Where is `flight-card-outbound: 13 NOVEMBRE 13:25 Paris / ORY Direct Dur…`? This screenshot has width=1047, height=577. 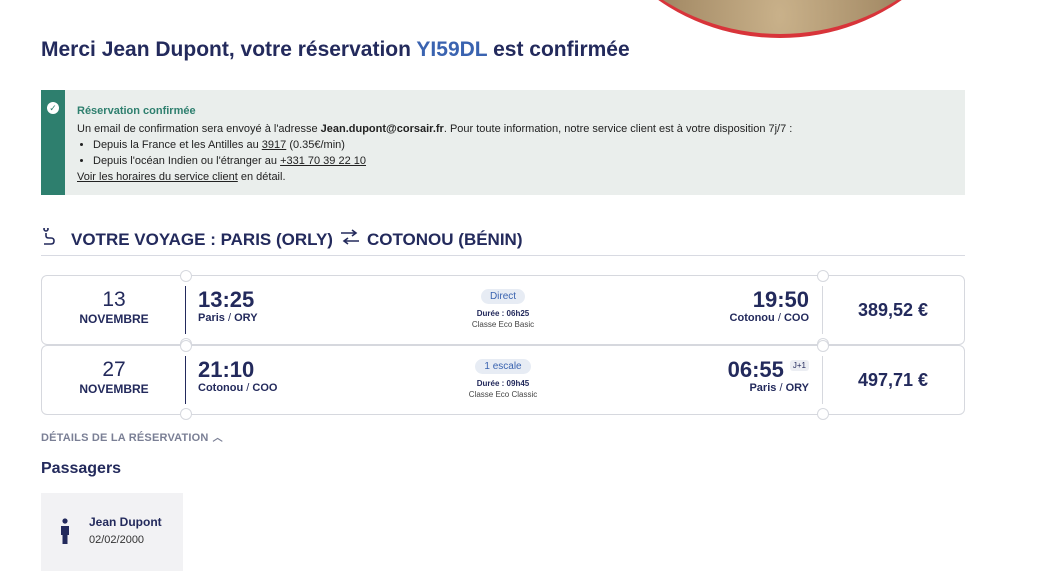
flight-card-outbound: 13 NOVEMBRE 13:25 Paris / ORY Direct Dur… is located at coordinates (503, 310).